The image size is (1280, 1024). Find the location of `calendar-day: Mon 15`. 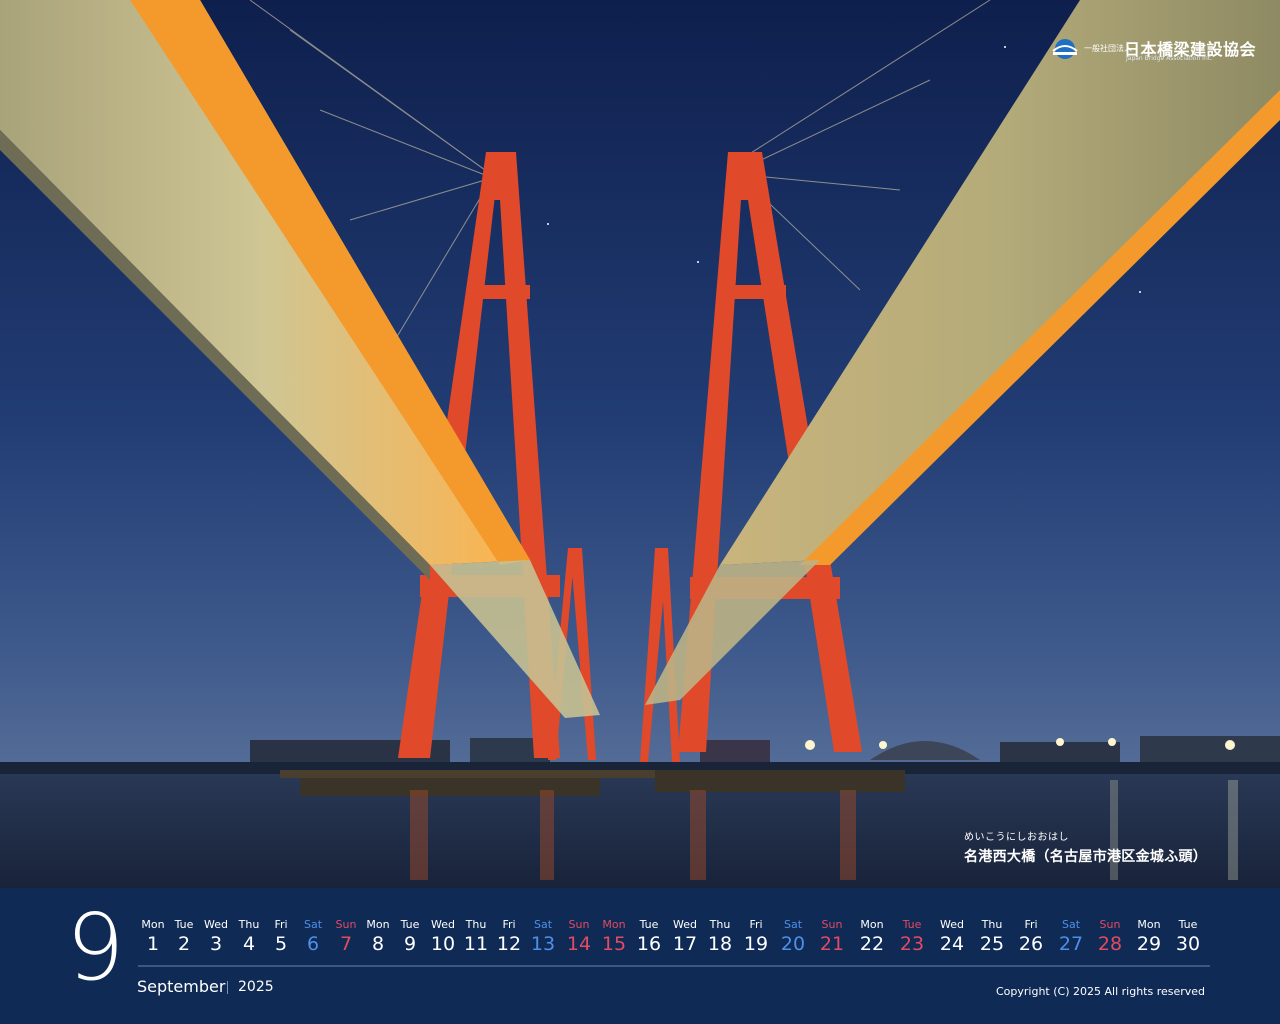

calendar-day: Mon 15 is located at coordinates (614, 937).